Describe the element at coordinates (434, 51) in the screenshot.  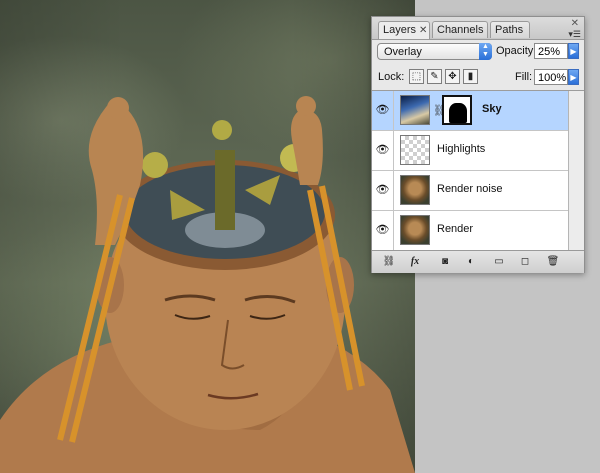
I see `blend-mode-select: Overlay ▲ ▼` at that location.